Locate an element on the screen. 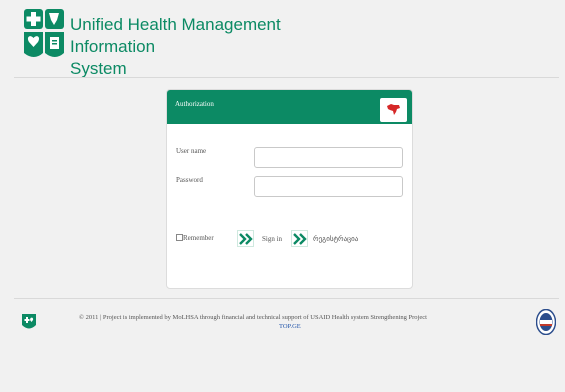  sign-in-label: Sign in is located at coordinates (272, 239).